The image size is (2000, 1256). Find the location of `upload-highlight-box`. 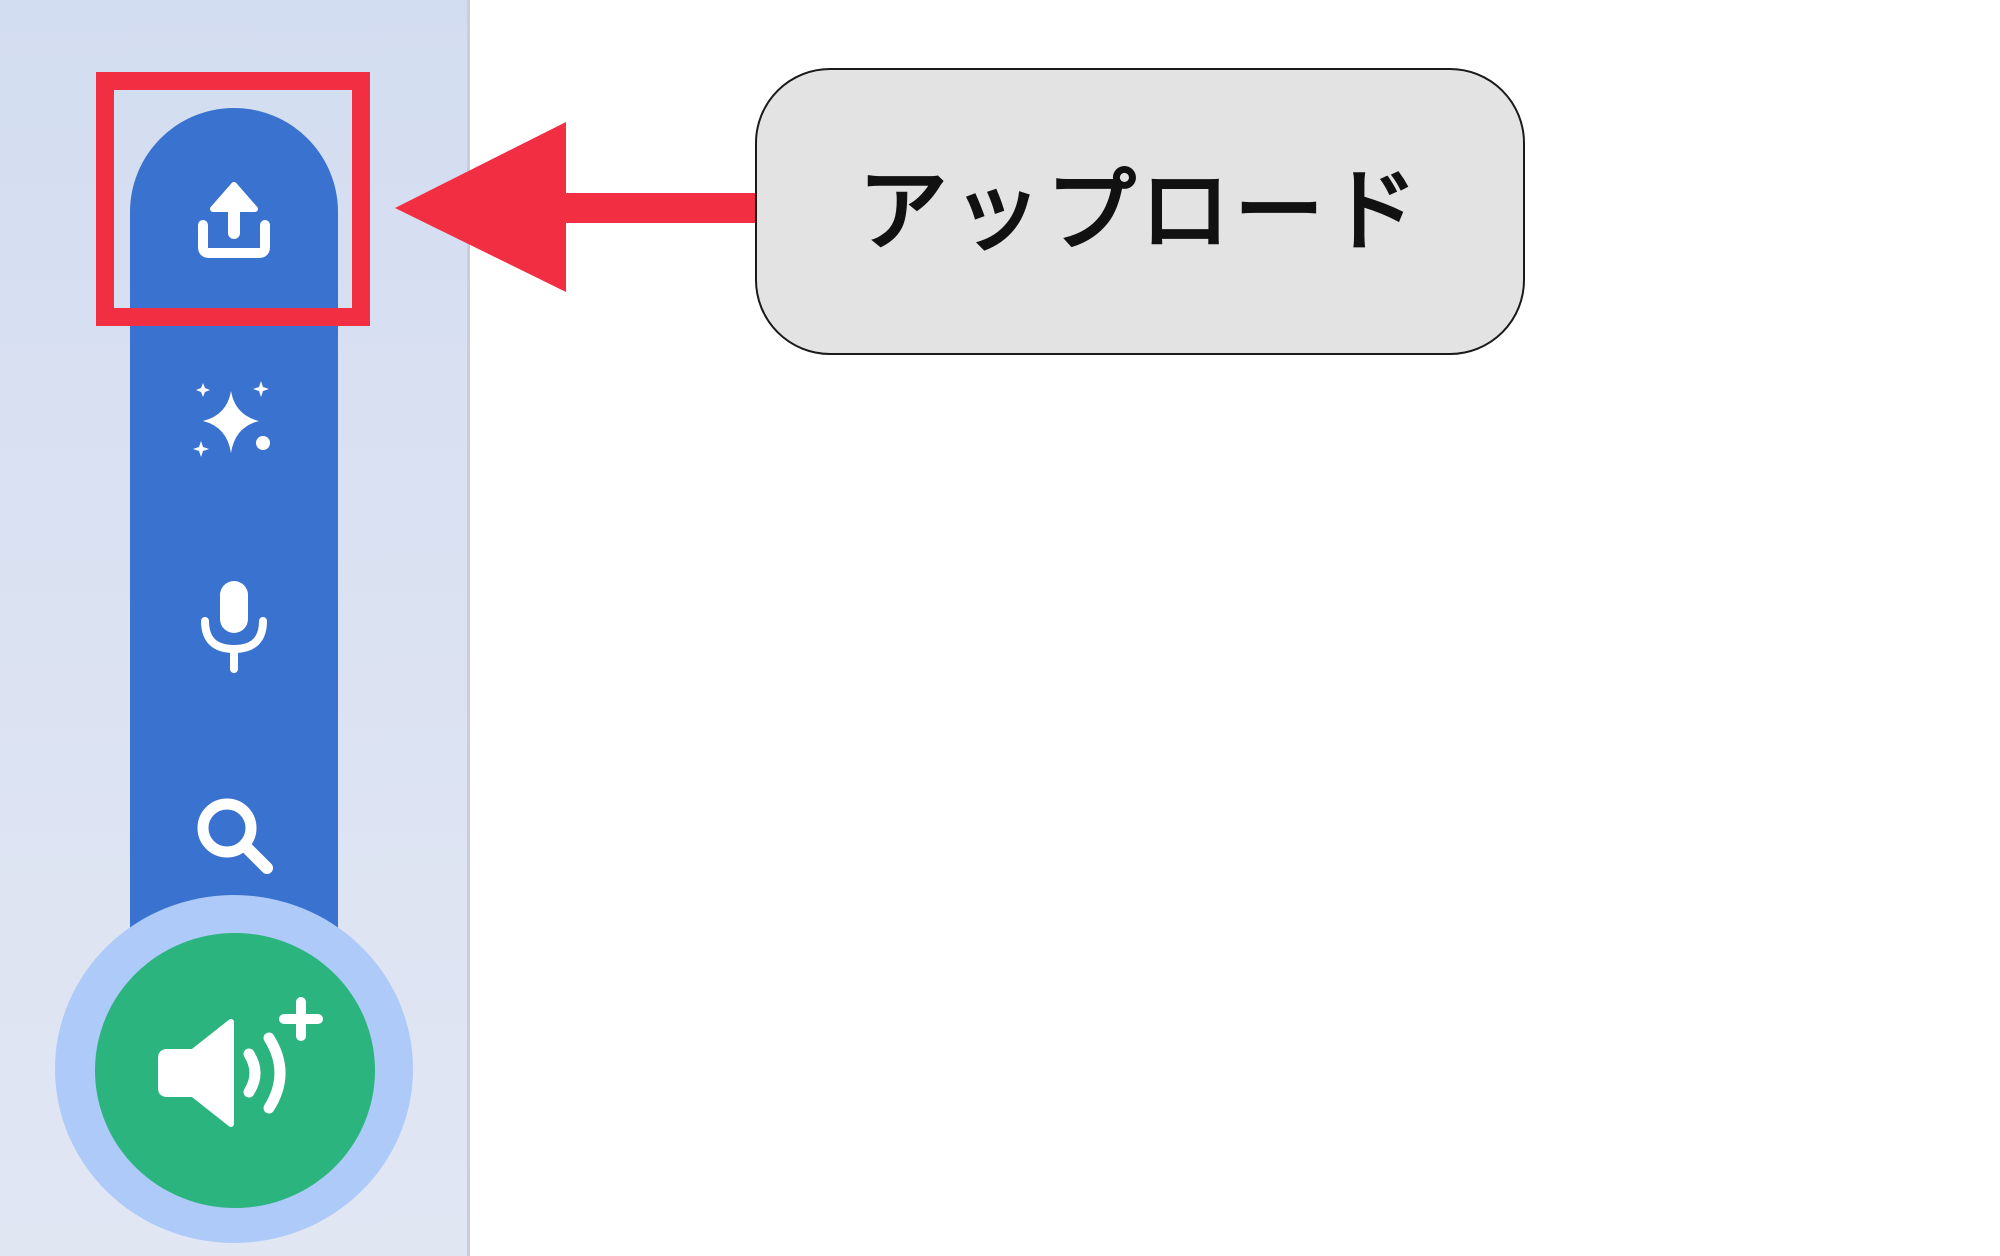

upload-highlight-box is located at coordinates (233, 199).